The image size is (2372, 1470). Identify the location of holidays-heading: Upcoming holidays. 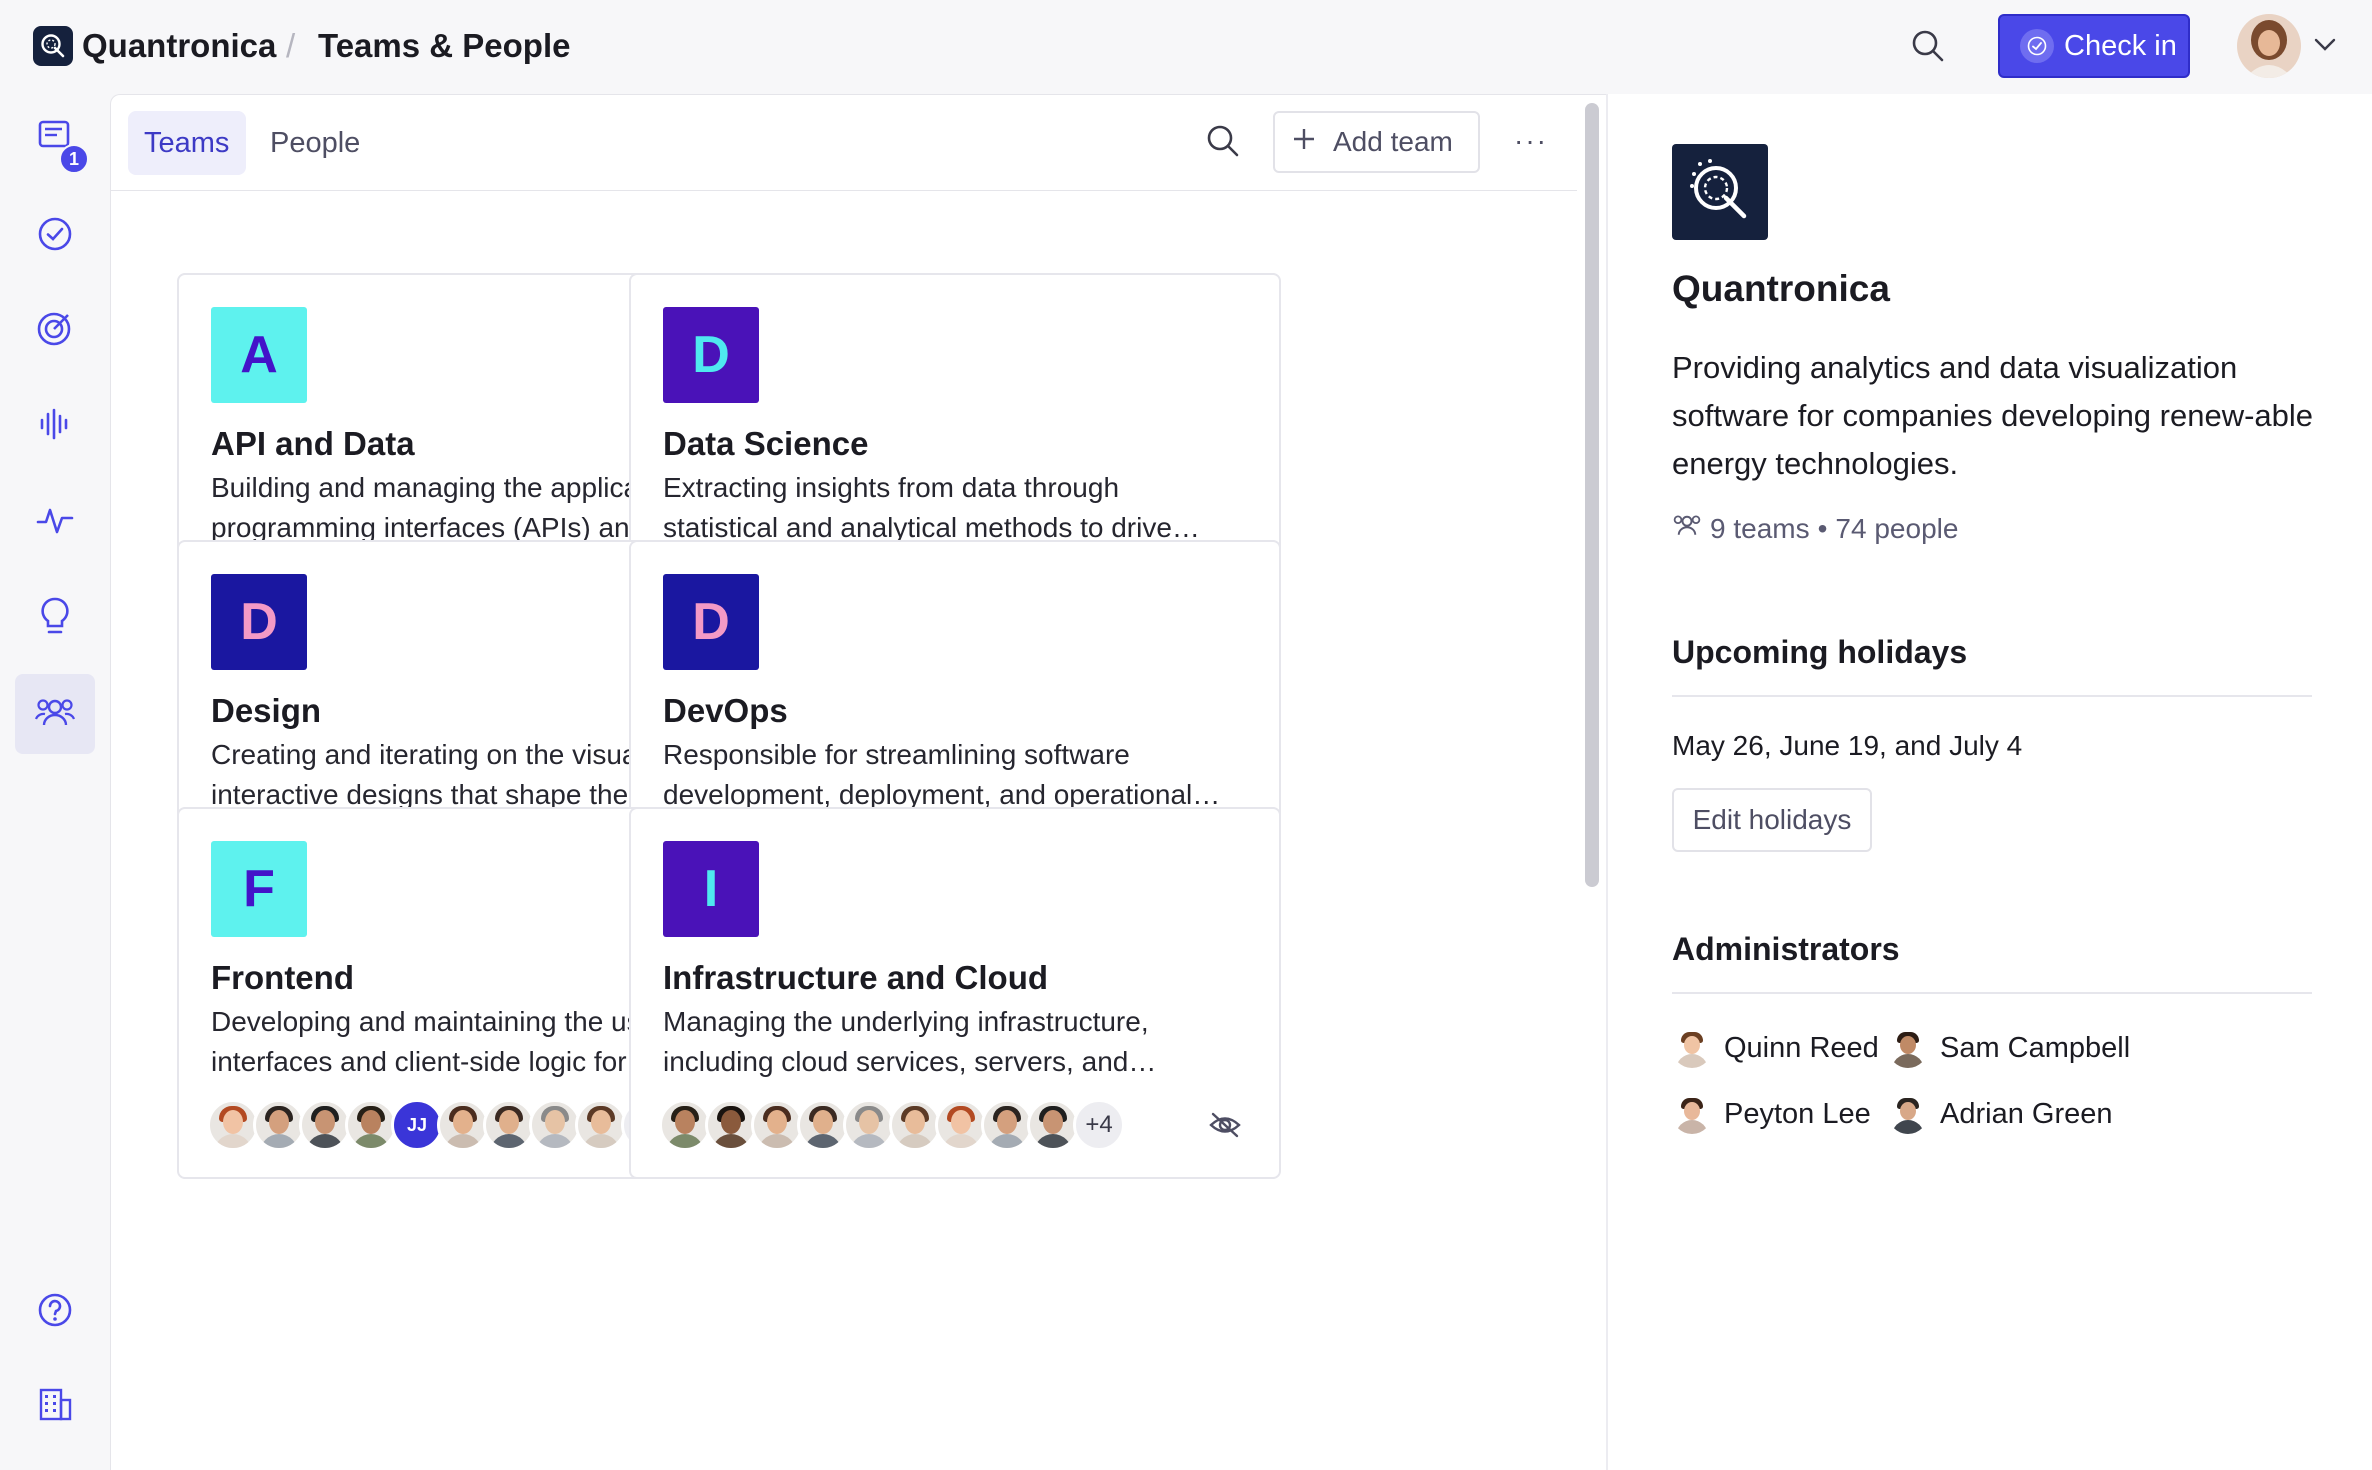
(1820, 652).